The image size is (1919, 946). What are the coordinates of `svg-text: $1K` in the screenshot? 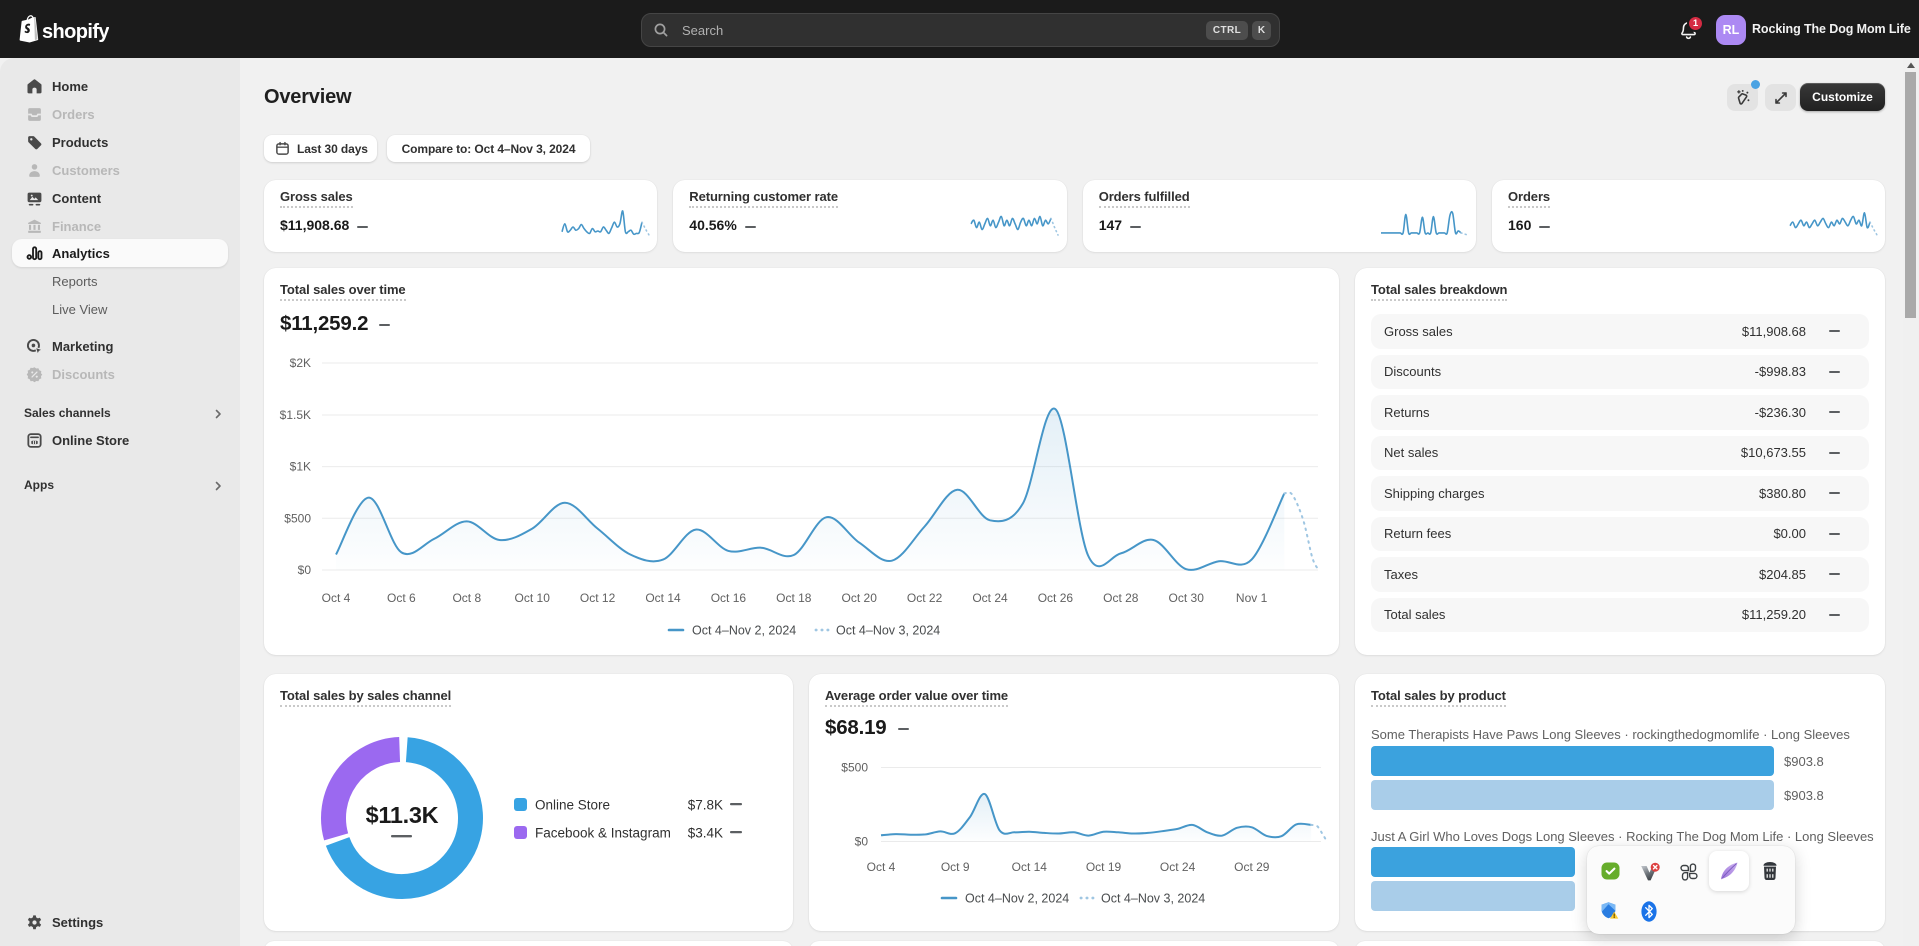 It's located at (300, 467).